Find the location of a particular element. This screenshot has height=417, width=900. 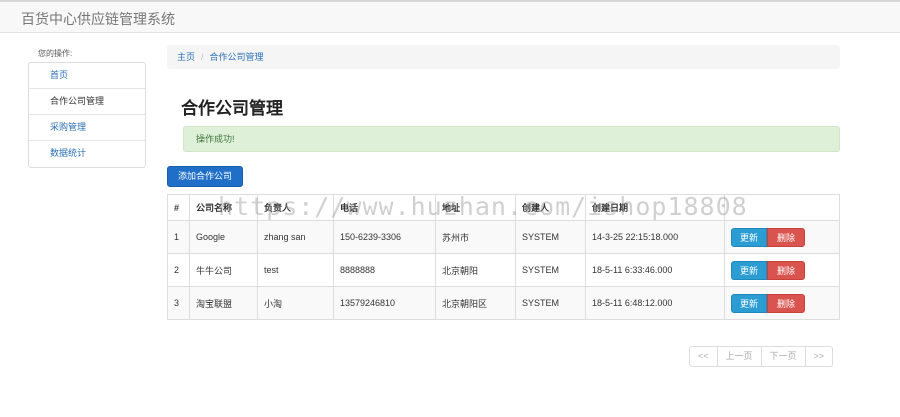

header-created-date: 创建日期 is located at coordinates (655, 207).